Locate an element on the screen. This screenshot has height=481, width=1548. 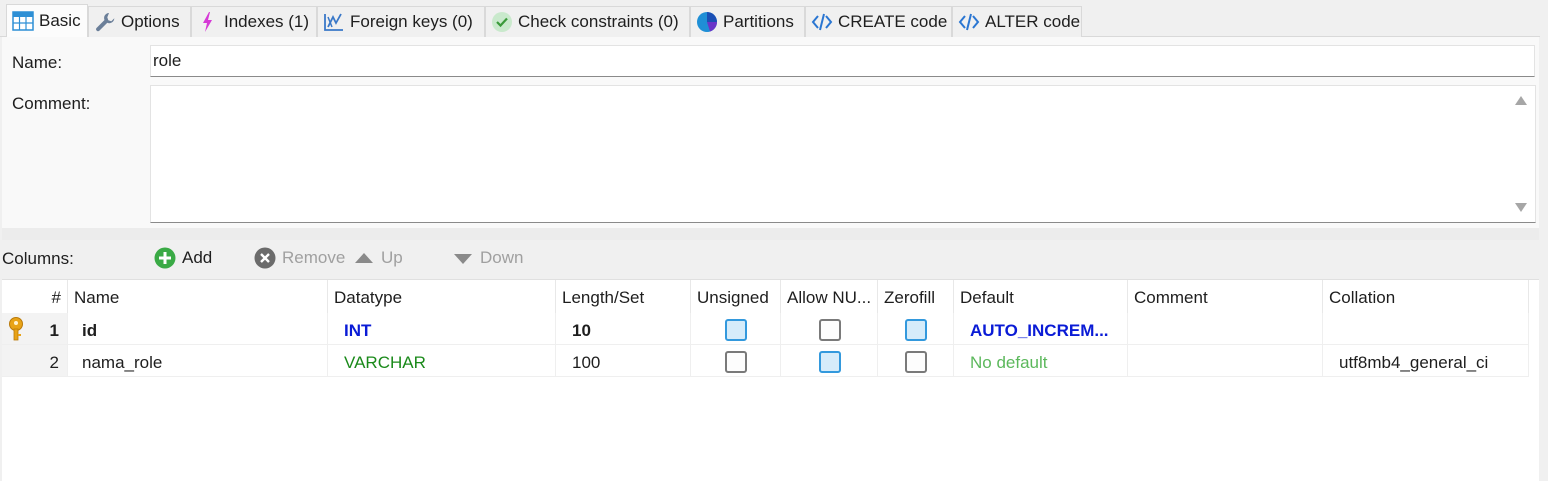
column-name-cell: nama_role is located at coordinates (198, 361).